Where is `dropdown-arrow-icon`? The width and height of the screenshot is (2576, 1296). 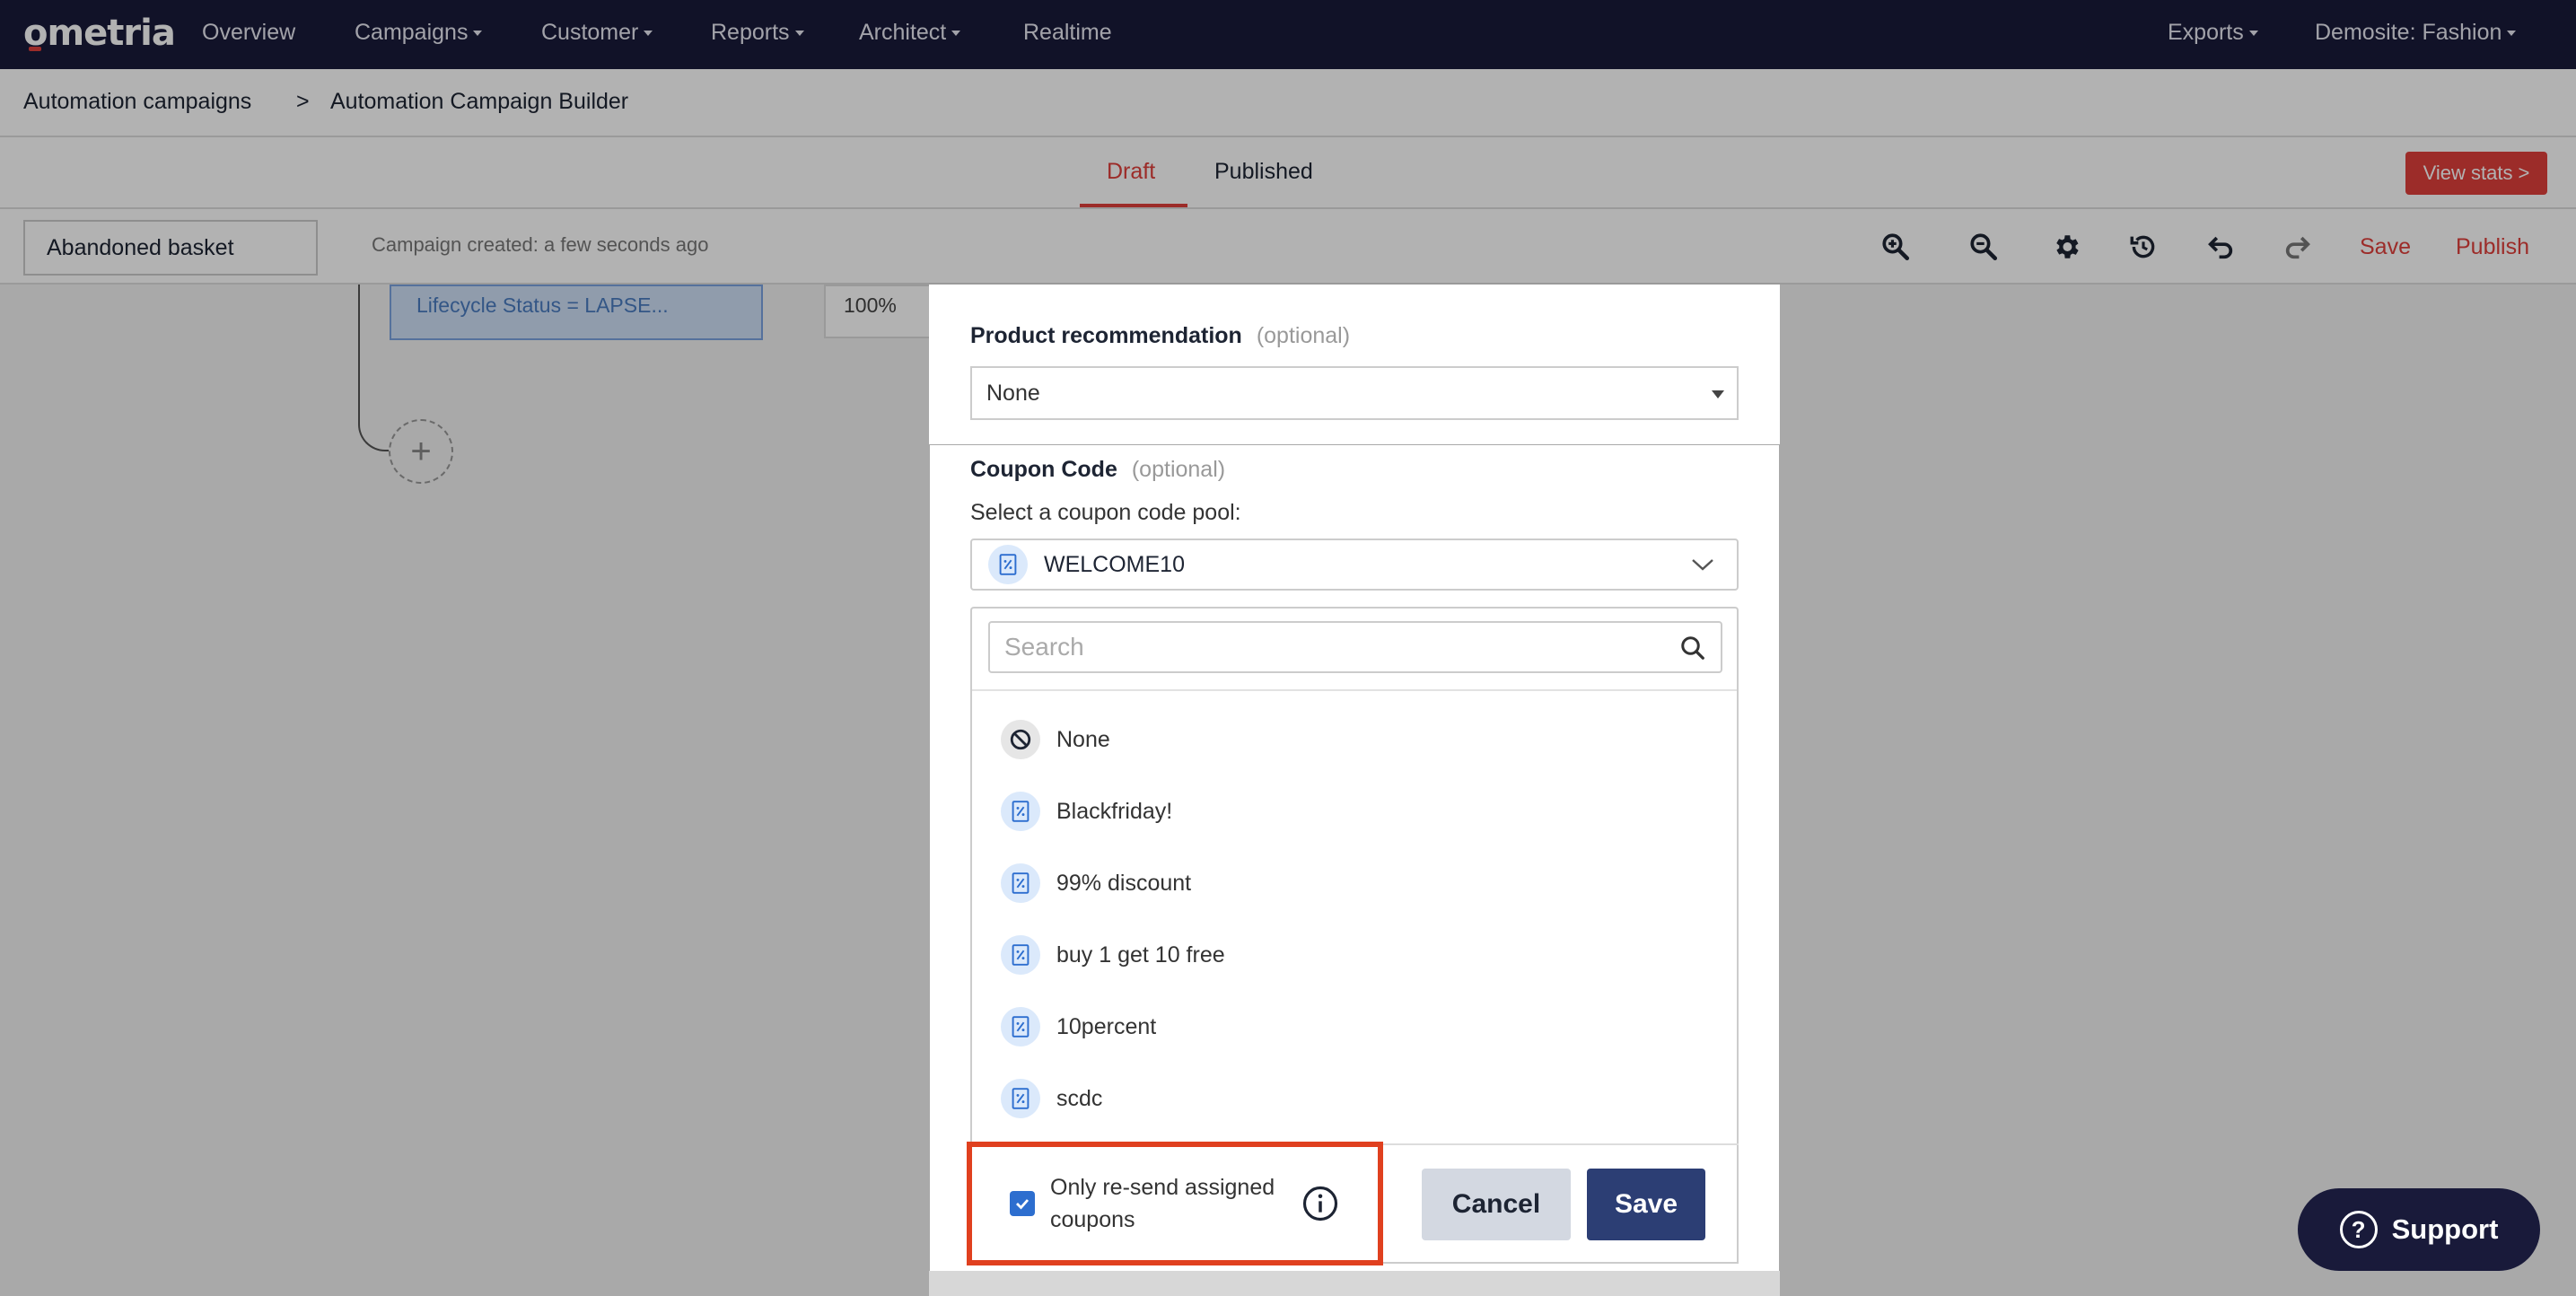 dropdown-arrow-icon is located at coordinates (1718, 394).